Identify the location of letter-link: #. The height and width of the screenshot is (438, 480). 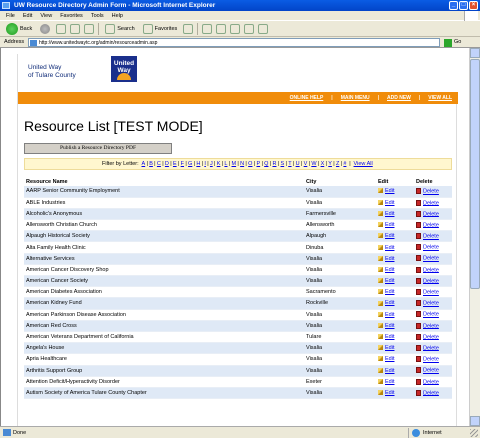
(344, 164).